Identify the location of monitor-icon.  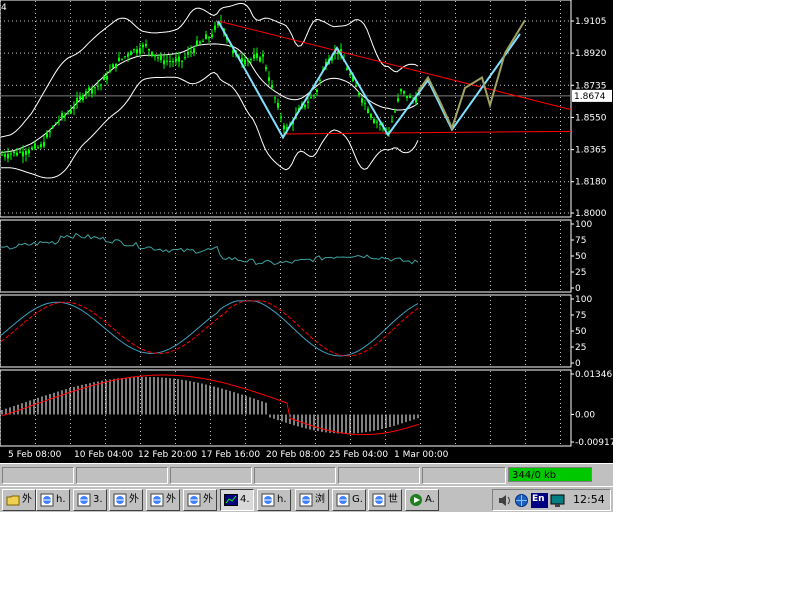
(557, 500).